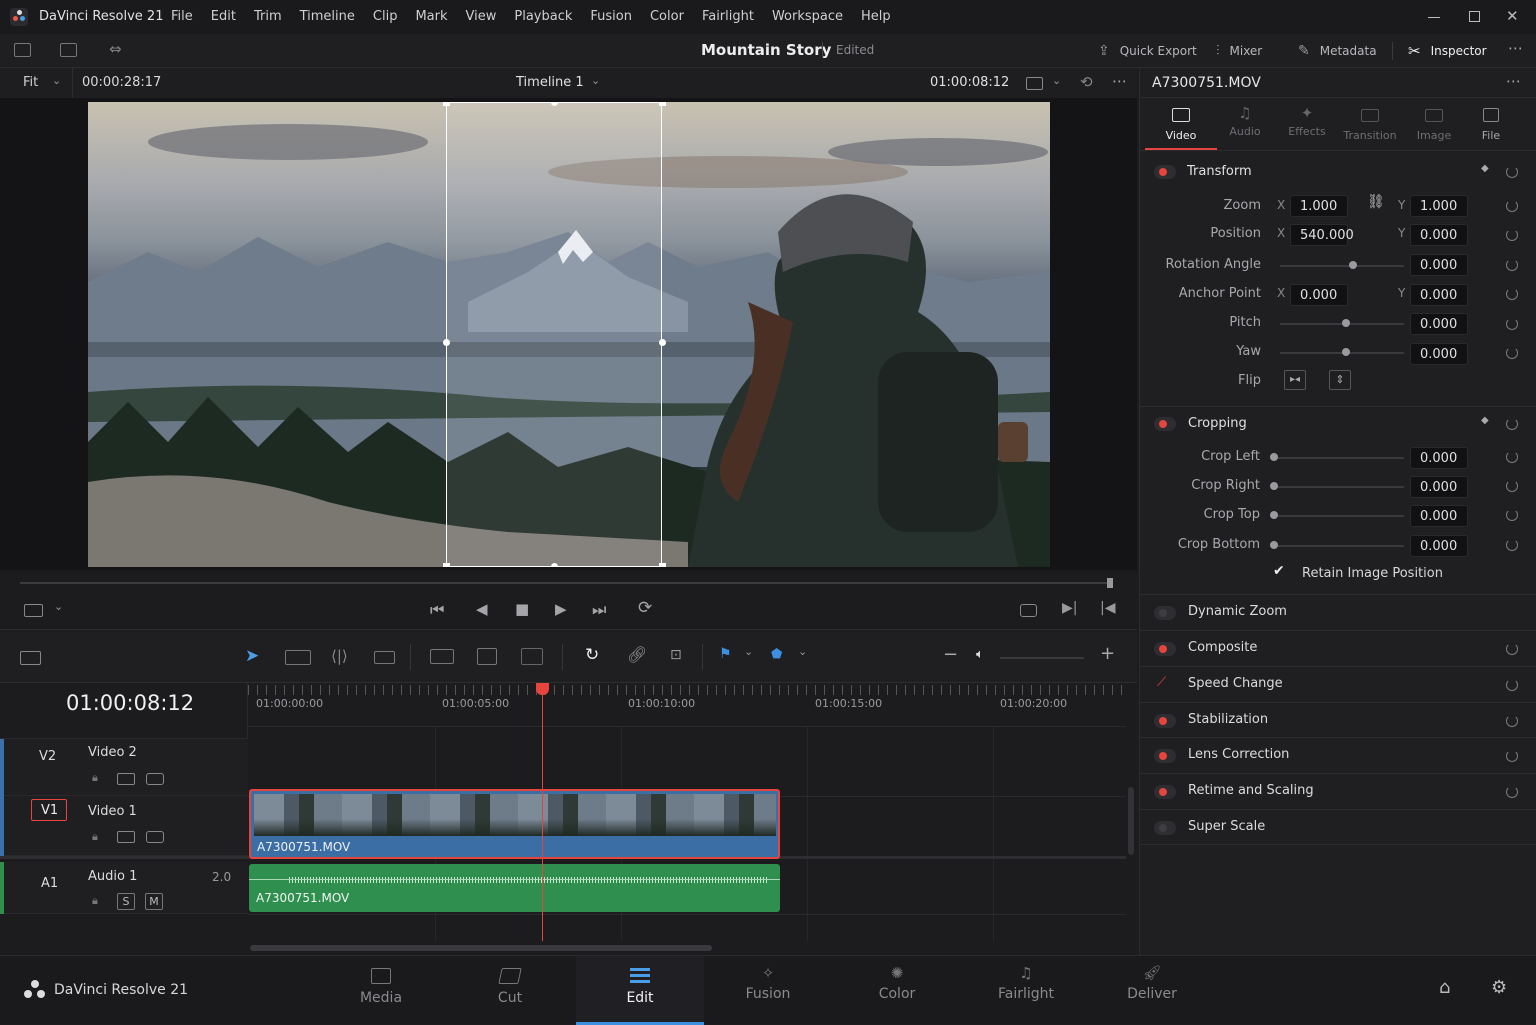 The width and height of the screenshot is (1536, 1025). What do you see at coordinates (876, 16) in the screenshot?
I see `menu-help: Help` at bounding box center [876, 16].